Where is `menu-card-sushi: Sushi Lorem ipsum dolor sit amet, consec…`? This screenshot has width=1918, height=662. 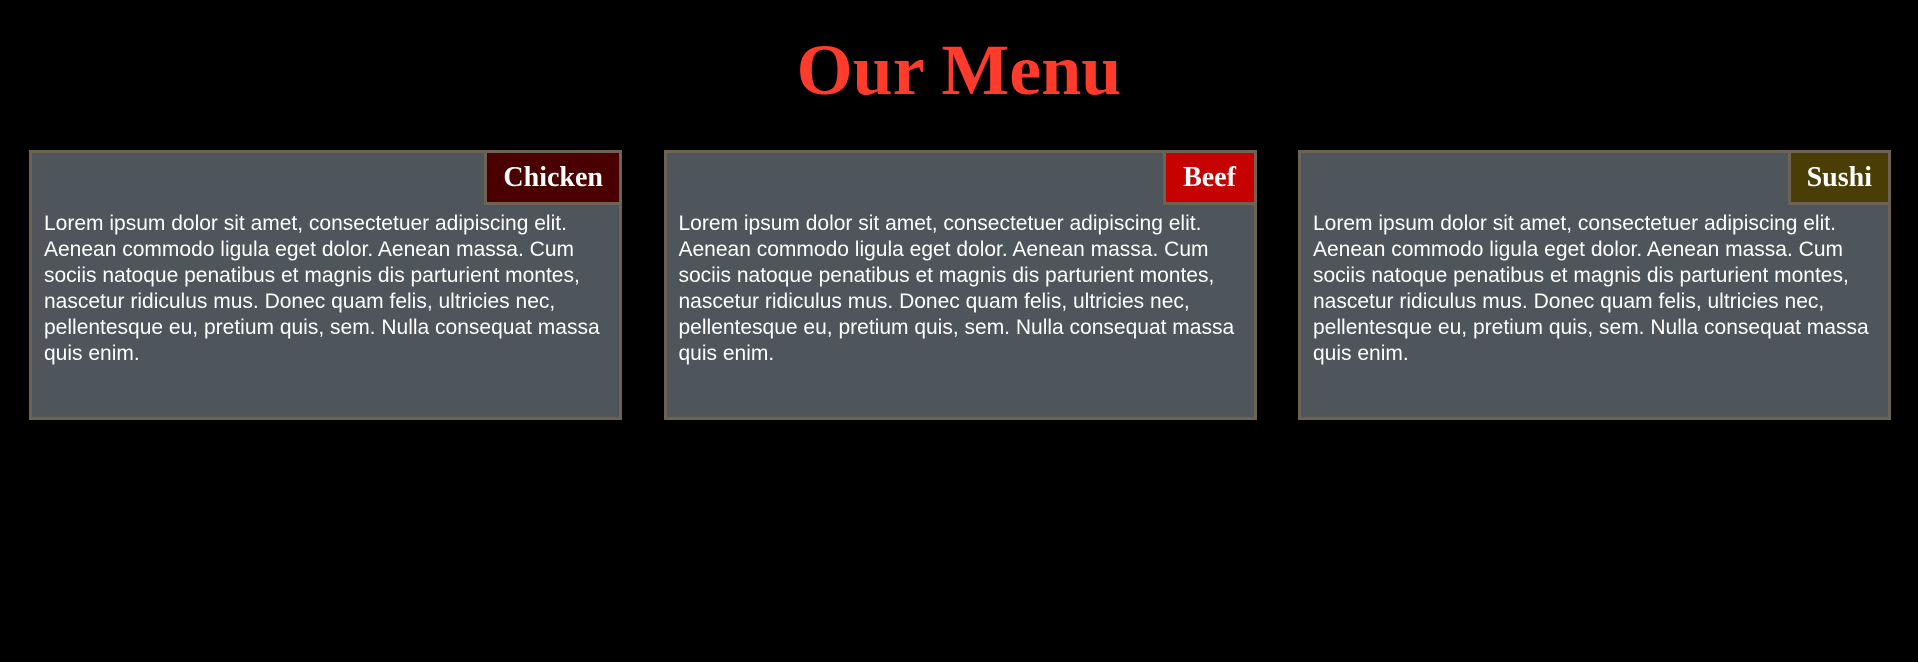 menu-card-sushi: Sushi Lorem ipsum dolor sit amet, consec… is located at coordinates (1594, 285).